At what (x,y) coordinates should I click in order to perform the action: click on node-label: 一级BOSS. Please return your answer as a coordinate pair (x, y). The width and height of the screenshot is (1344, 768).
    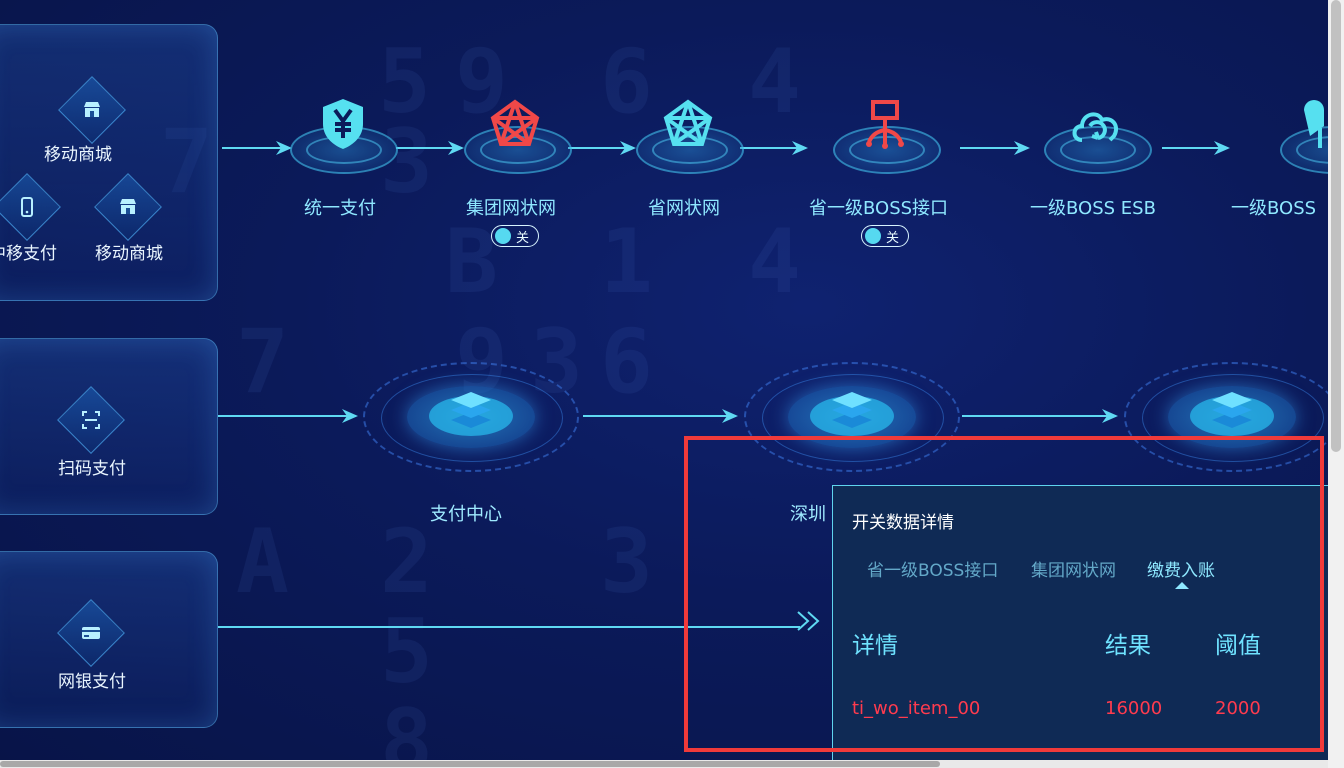
    Looking at the image, I should click on (1274, 208).